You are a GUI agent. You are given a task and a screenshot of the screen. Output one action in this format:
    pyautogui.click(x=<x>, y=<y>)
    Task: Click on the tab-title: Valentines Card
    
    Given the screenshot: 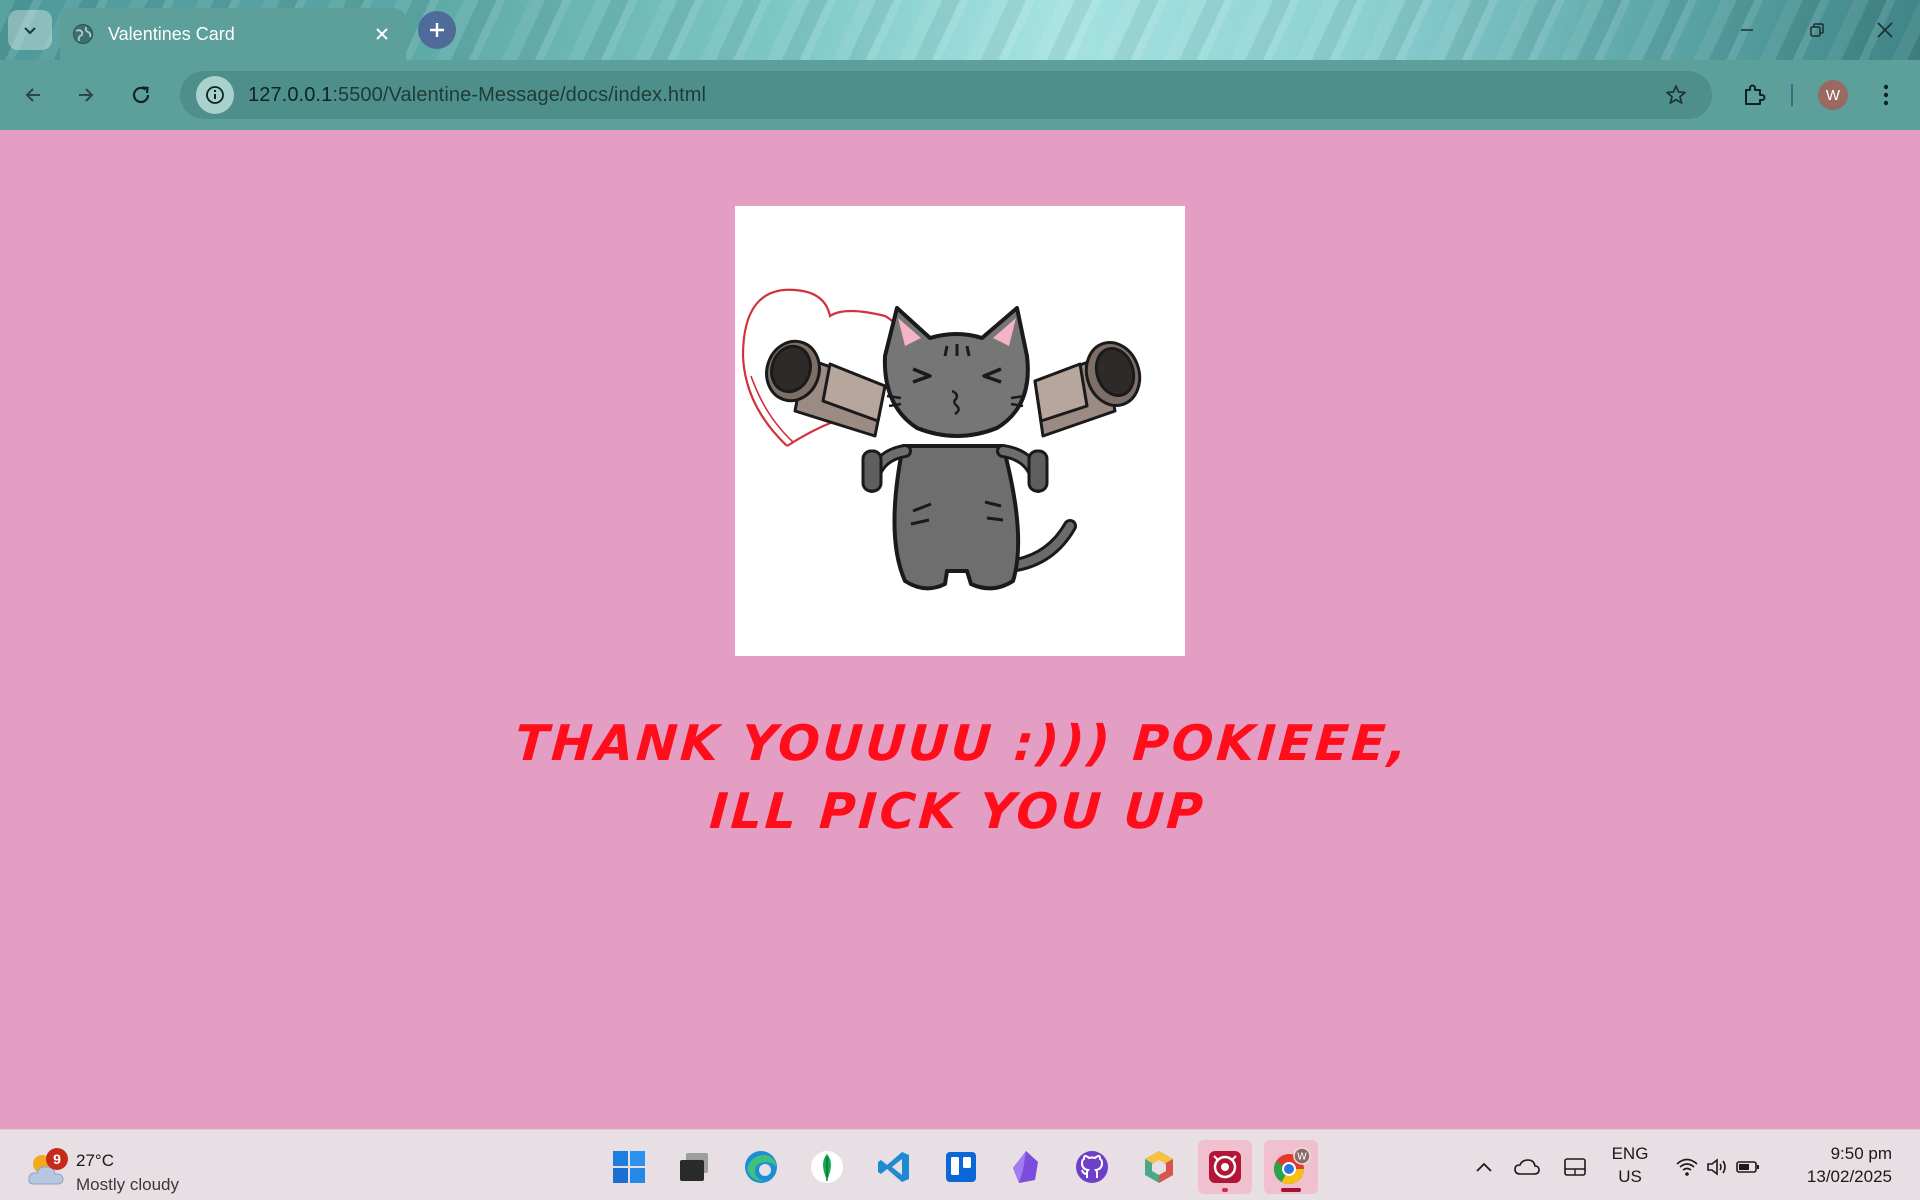 What is the action you would take?
    pyautogui.click(x=171, y=33)
    